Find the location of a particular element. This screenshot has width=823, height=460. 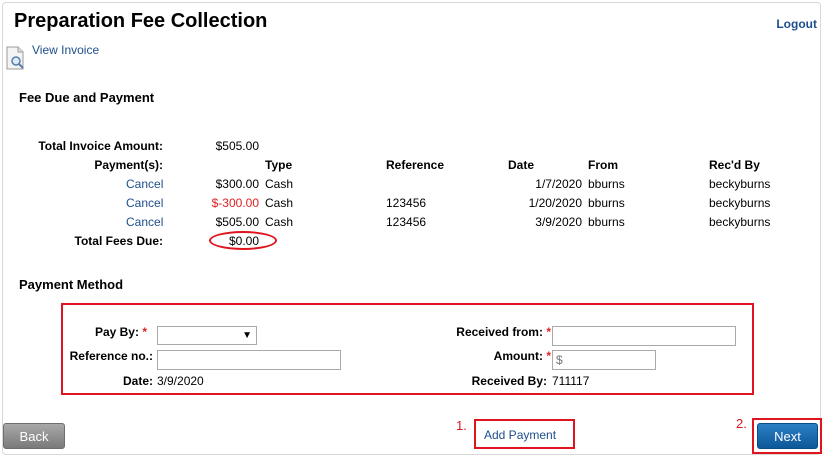

received-by-label: Received By: is located at coordinates (509, 381).